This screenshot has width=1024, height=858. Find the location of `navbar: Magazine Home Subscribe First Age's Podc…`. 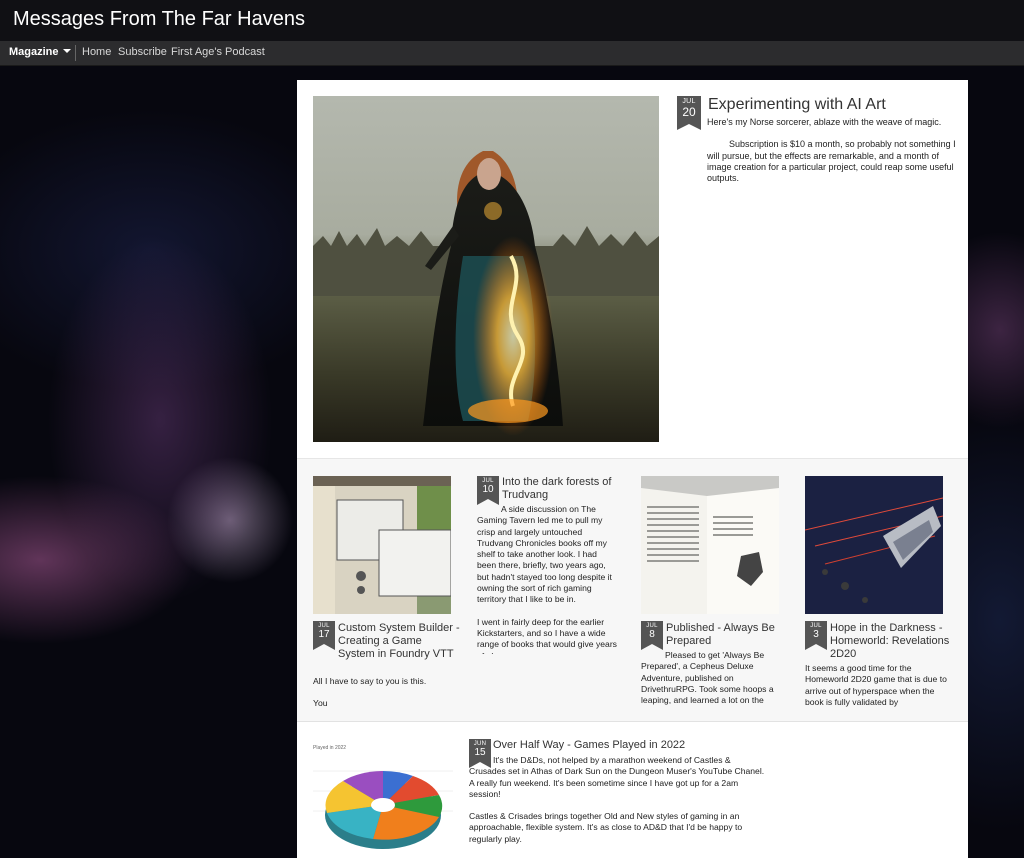

navbar: Magazine Home Subscribe First Age's Podc… is located at coordinates (512, 53).